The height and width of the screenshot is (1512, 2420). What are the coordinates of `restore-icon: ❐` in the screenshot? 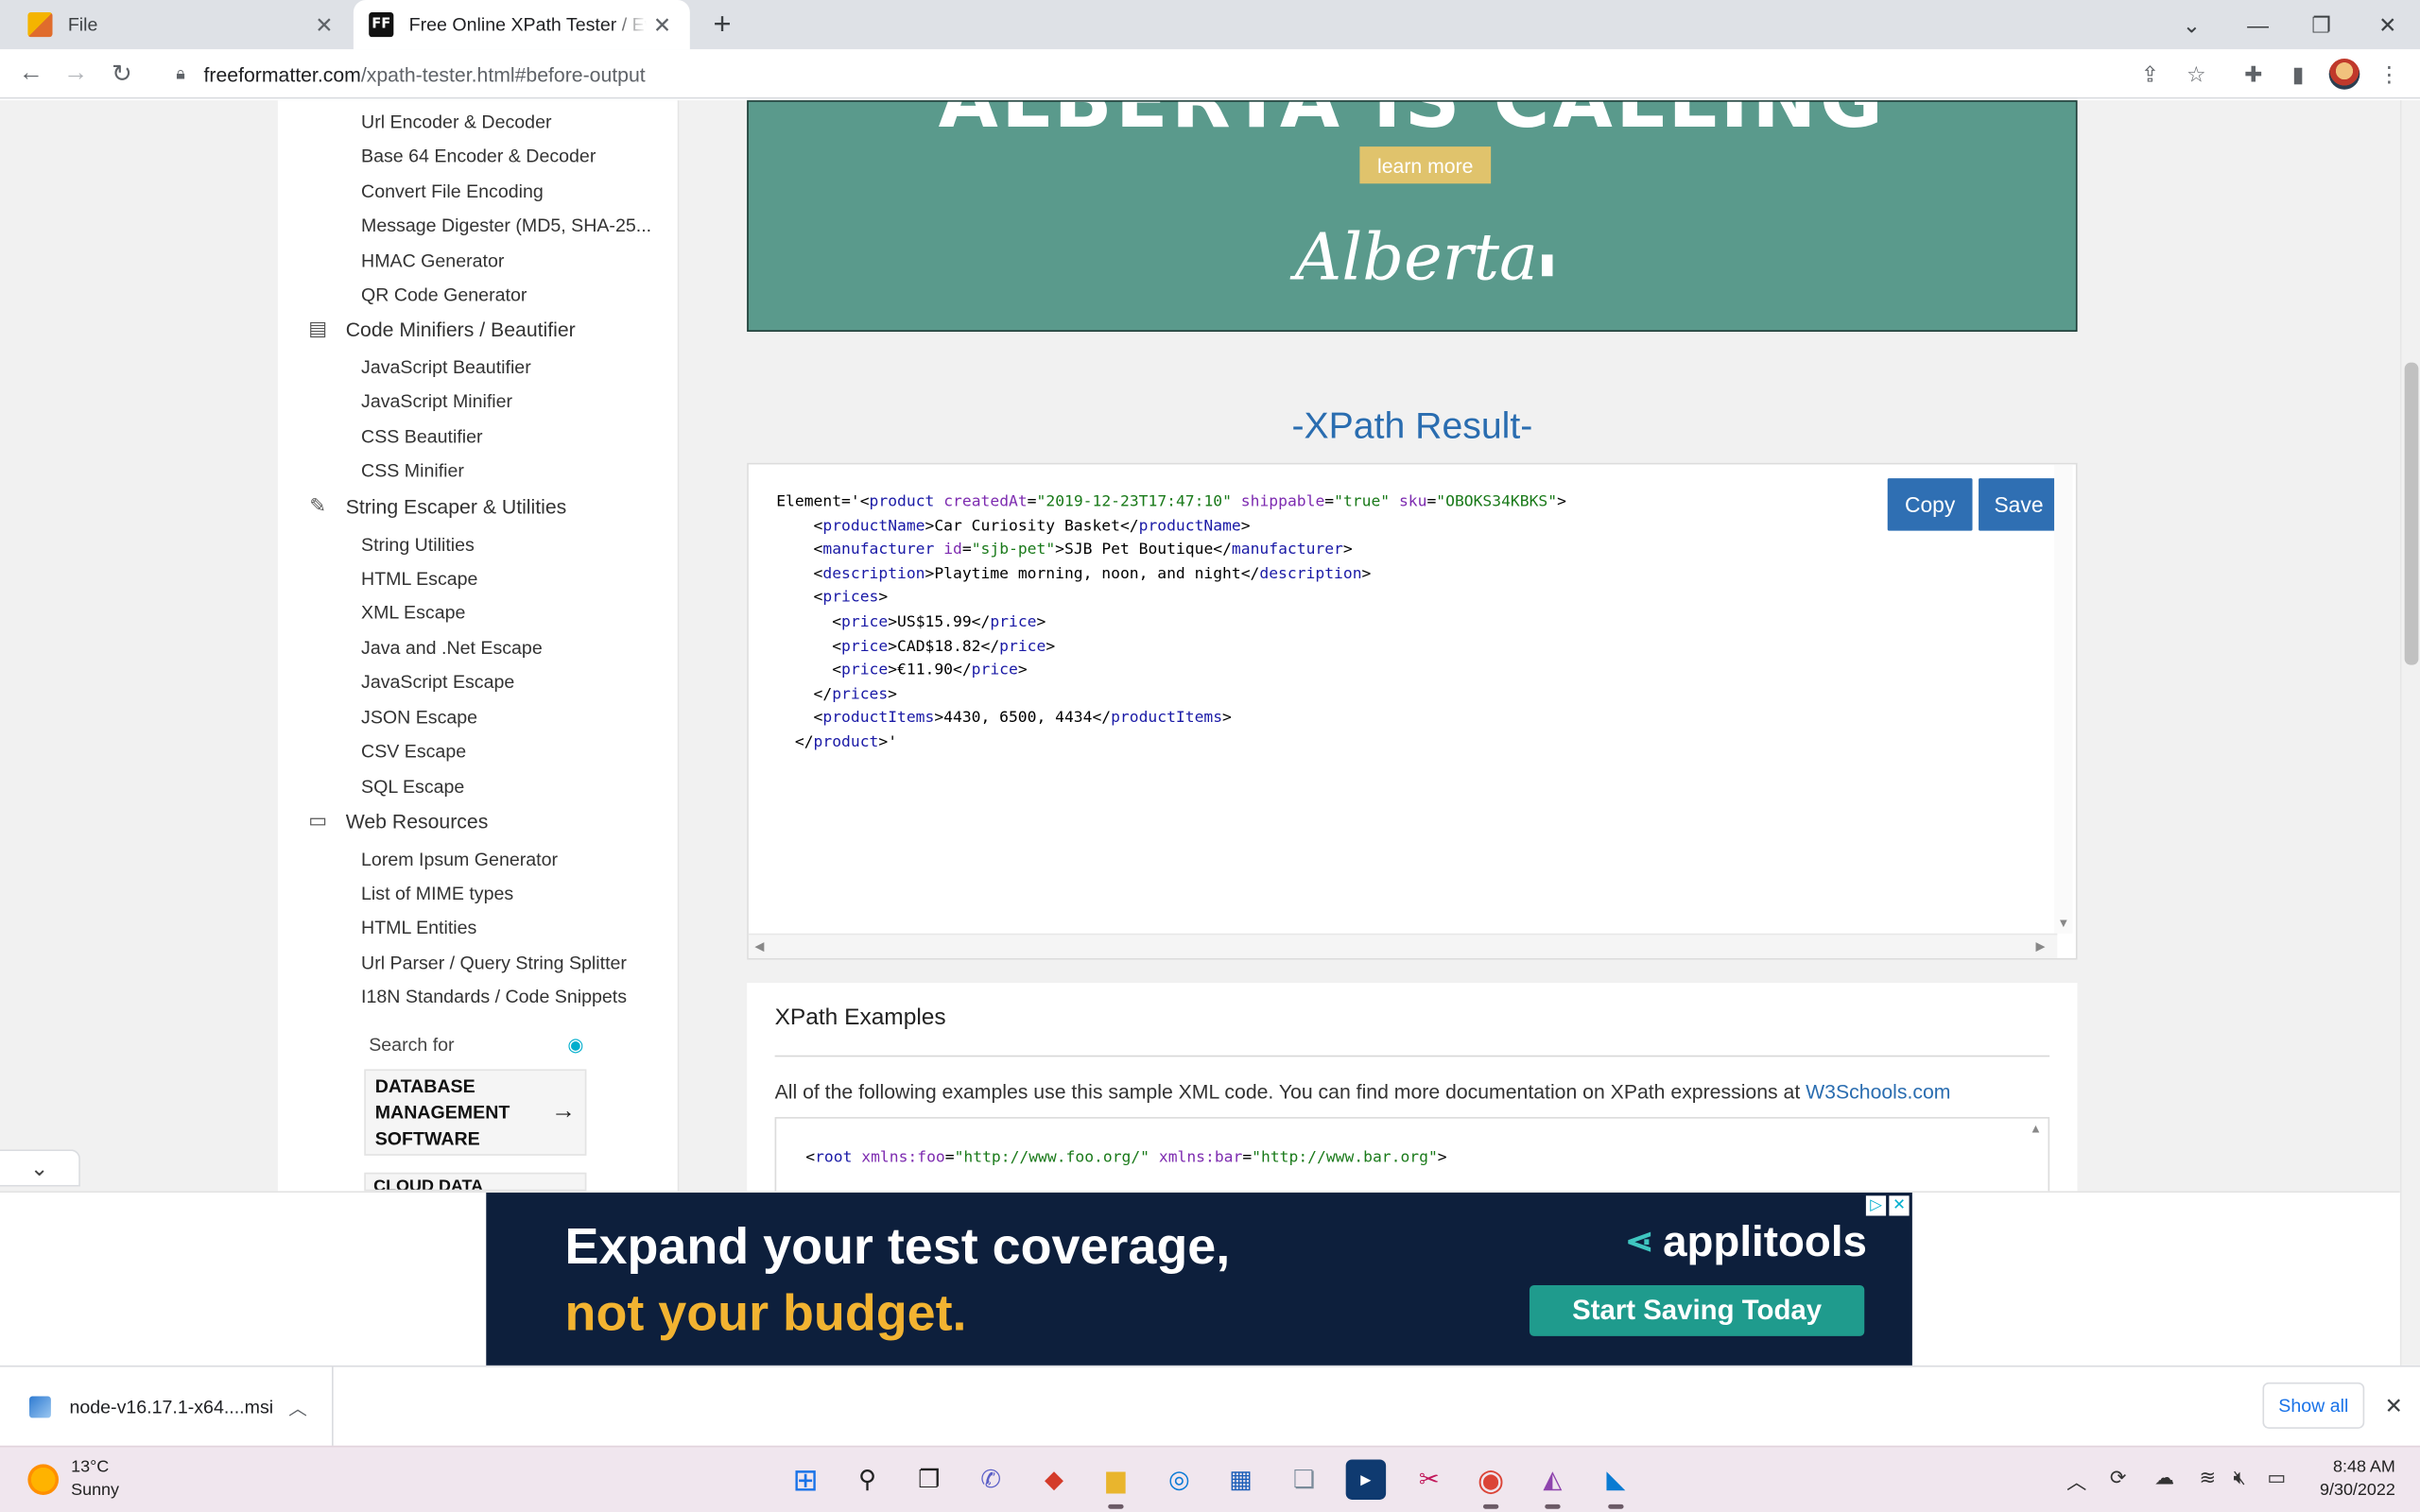 It's located at (2321, 25).